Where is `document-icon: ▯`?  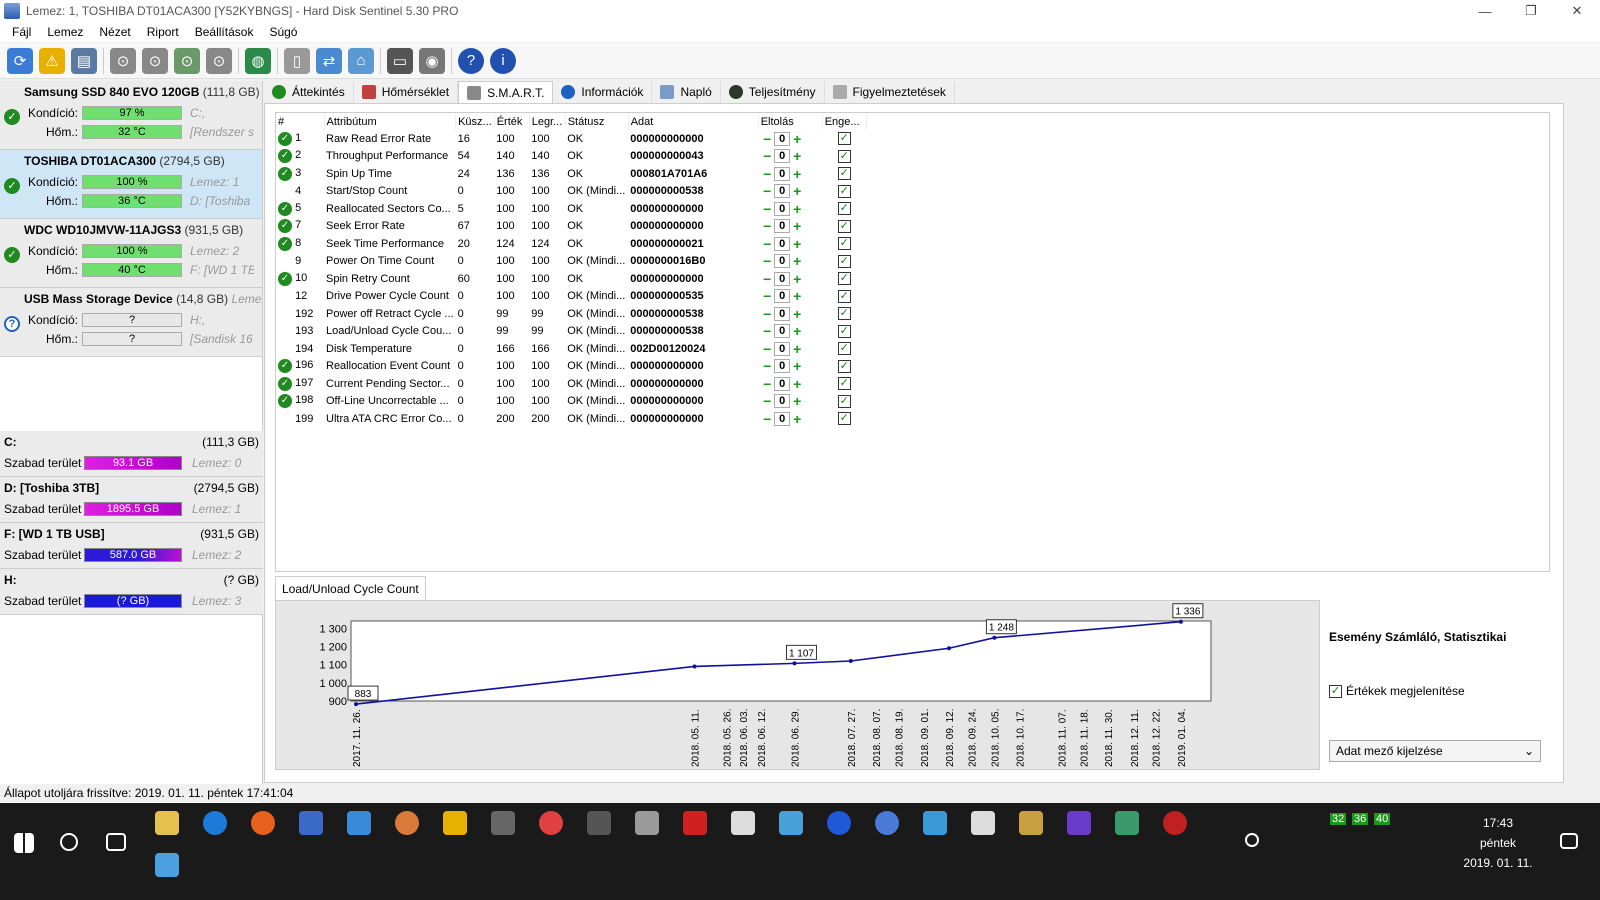
document-icon: ▯ is located at coordinates (297, 60).